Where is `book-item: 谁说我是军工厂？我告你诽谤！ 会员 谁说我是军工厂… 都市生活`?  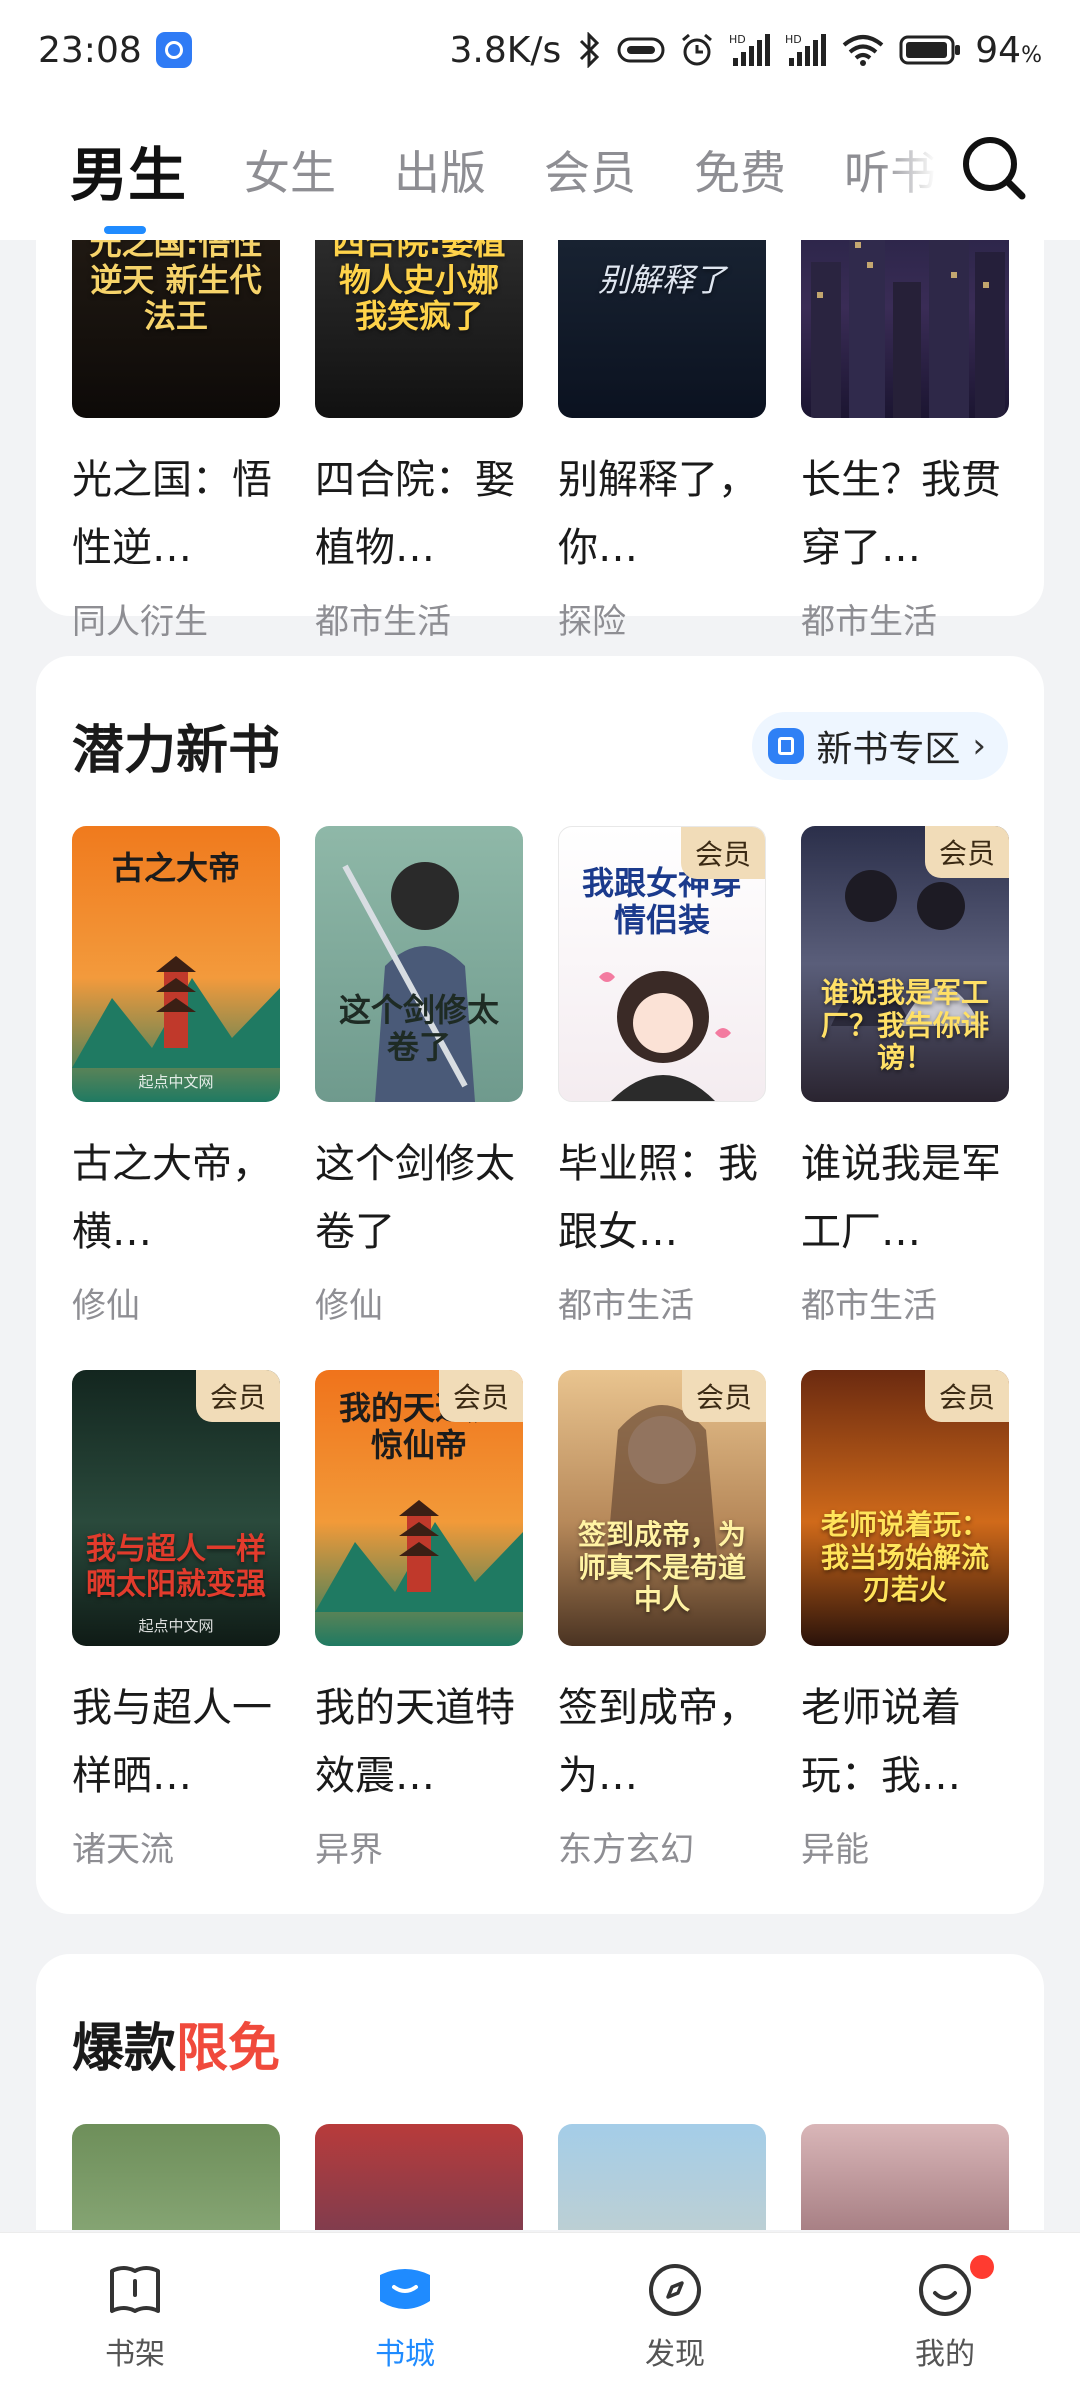
book-item: 谁说我是军工厂？我告你诽谤！ 会员 谁说我是军工厂… 都市生活 is located at coordinates (905, 1076).